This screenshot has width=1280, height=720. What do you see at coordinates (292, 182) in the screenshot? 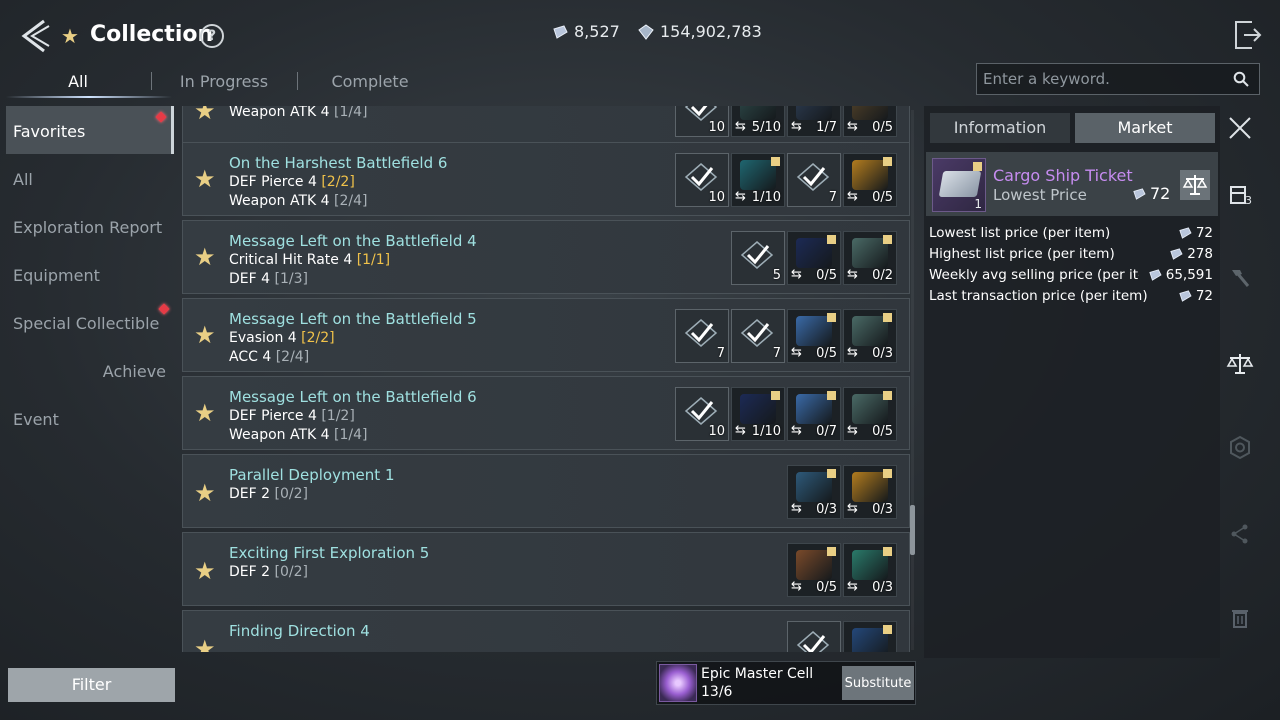
I see `collection-stat: DEF Pierce 4 [2/2]` at bounding box center [292, 182].